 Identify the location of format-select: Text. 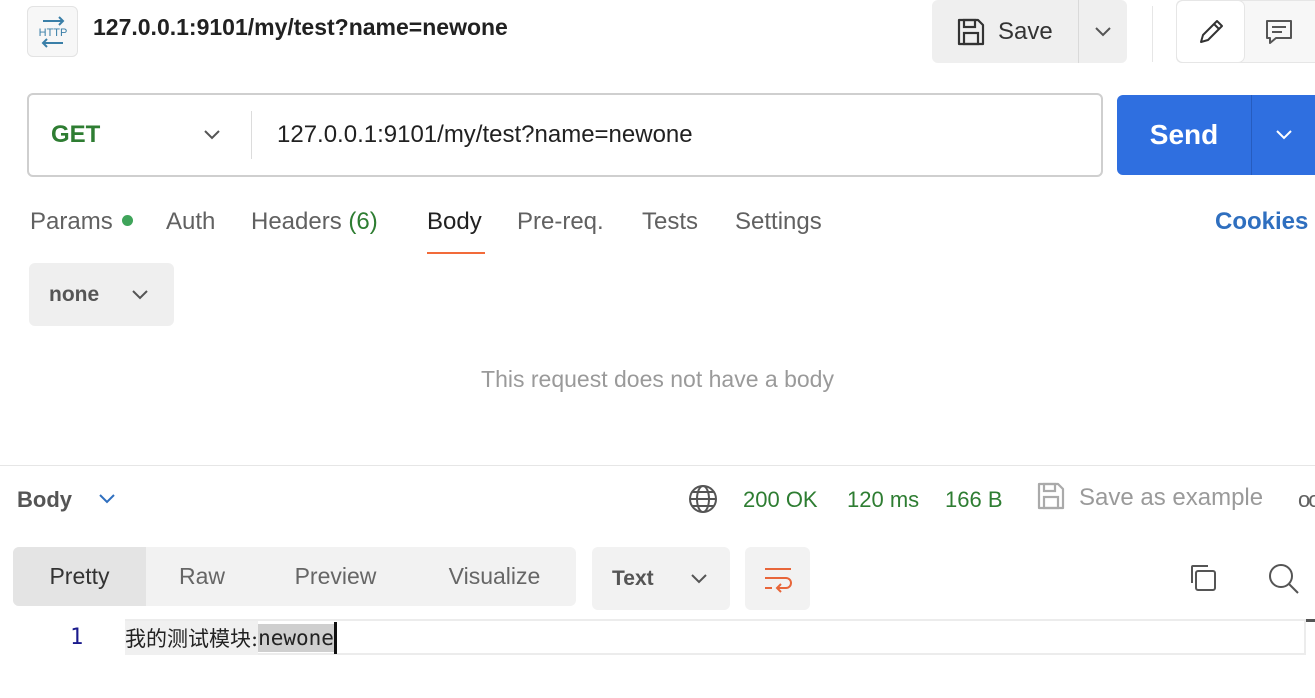
(661, 578).